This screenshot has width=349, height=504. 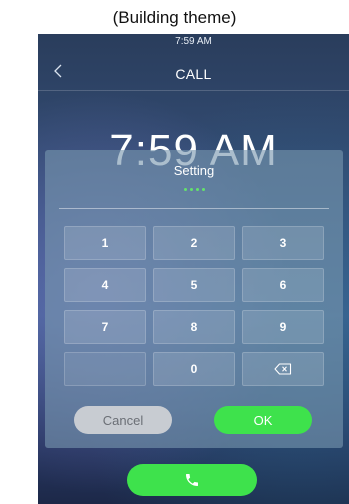 I want to click on theme-caption: (Building theme), so click(x=174, y=17).